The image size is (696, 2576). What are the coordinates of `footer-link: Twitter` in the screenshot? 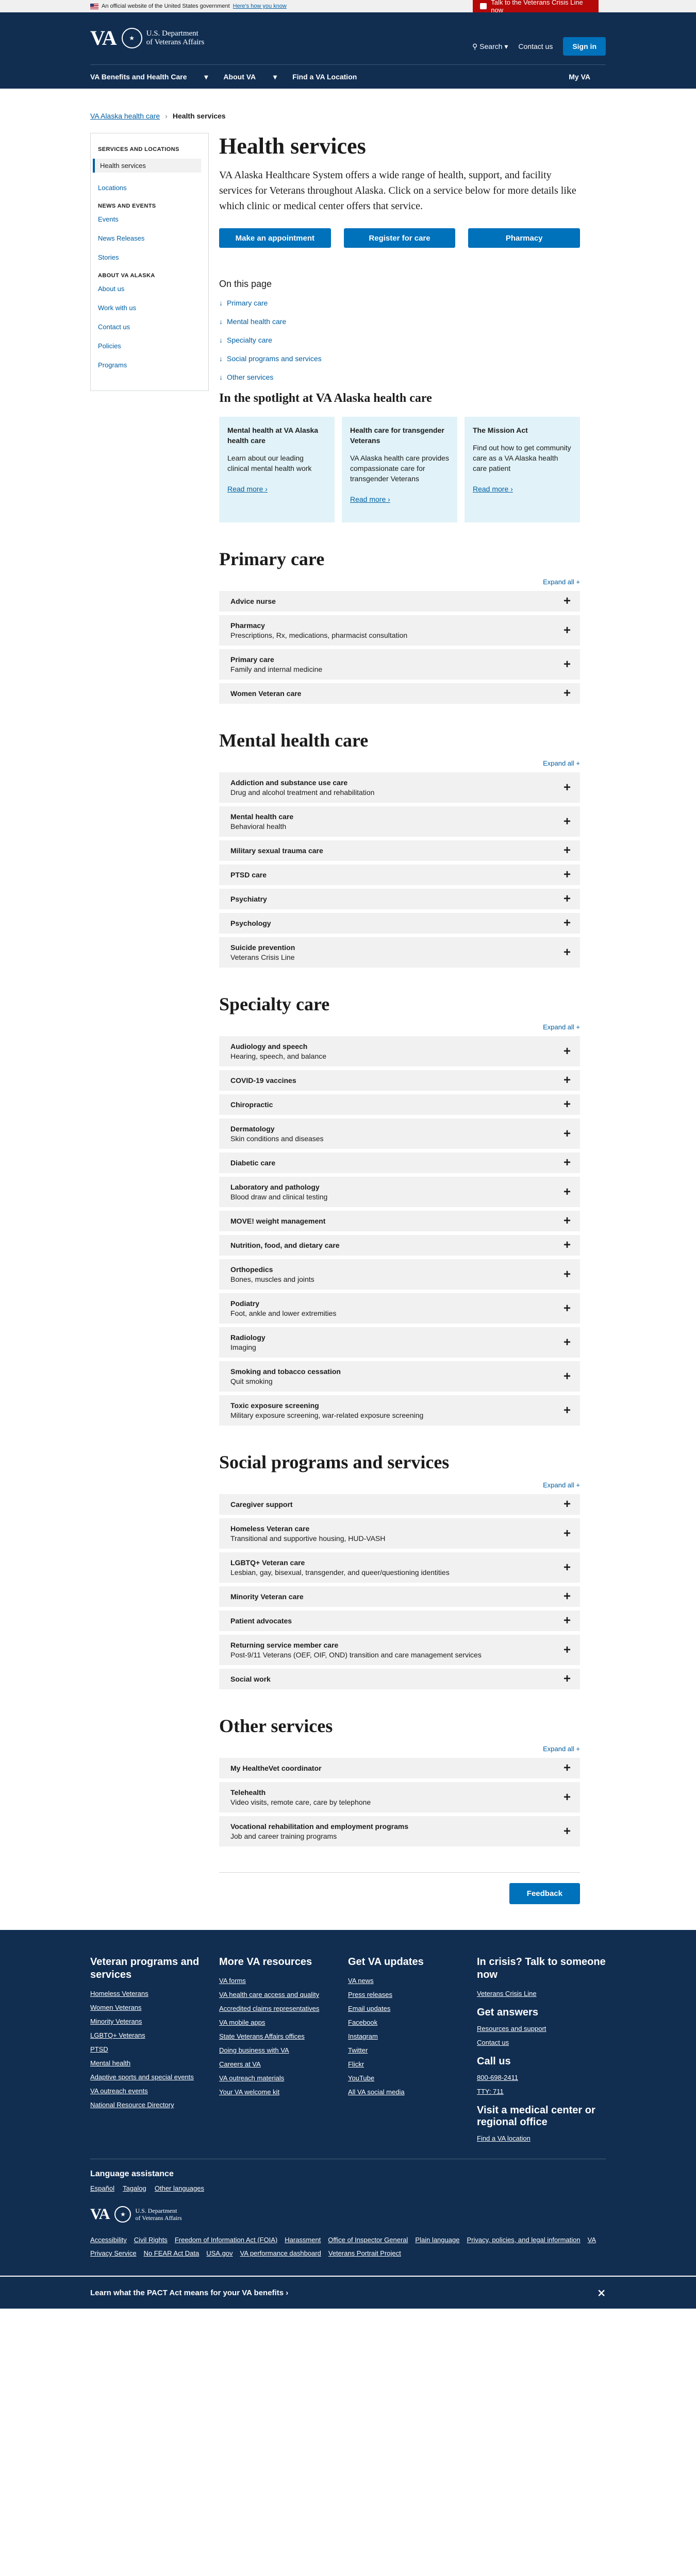 It's located at (412, 2050).